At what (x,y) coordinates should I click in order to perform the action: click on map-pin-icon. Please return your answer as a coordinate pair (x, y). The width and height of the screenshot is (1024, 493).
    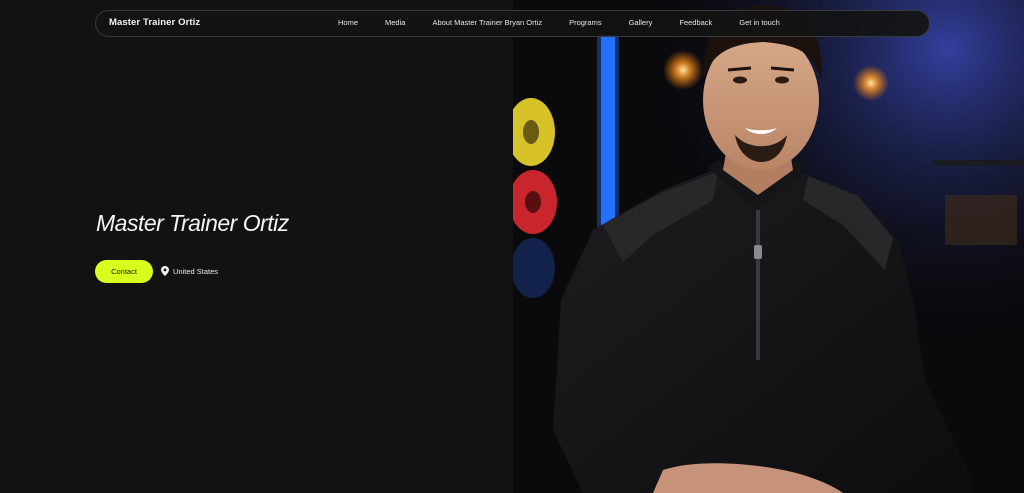
    Looking at the image, I should click on (165, 271).